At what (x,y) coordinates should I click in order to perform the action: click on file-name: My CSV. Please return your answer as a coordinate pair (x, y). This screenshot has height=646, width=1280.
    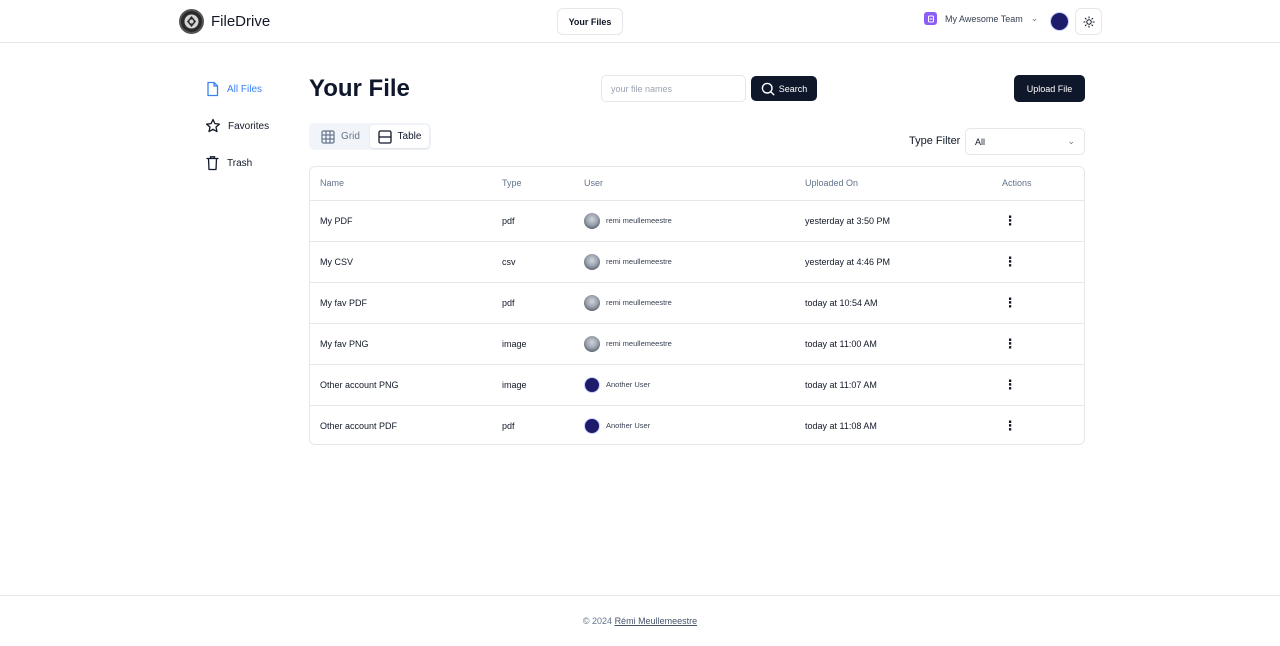
    Looking at the image, I should click on (337, 261).